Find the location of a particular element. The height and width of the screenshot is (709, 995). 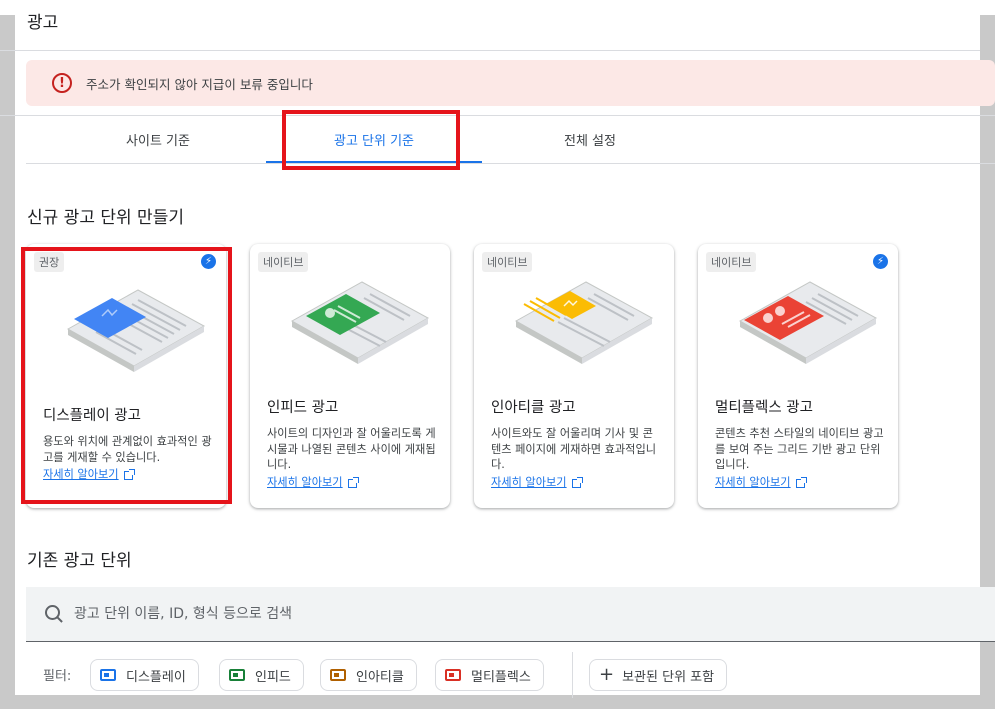

card-description: 사이트와도 잘 어울리며 기사 및 콘텐츠 페이지에 게재하면 효과적입니다. is located at coordinates (574, 449).